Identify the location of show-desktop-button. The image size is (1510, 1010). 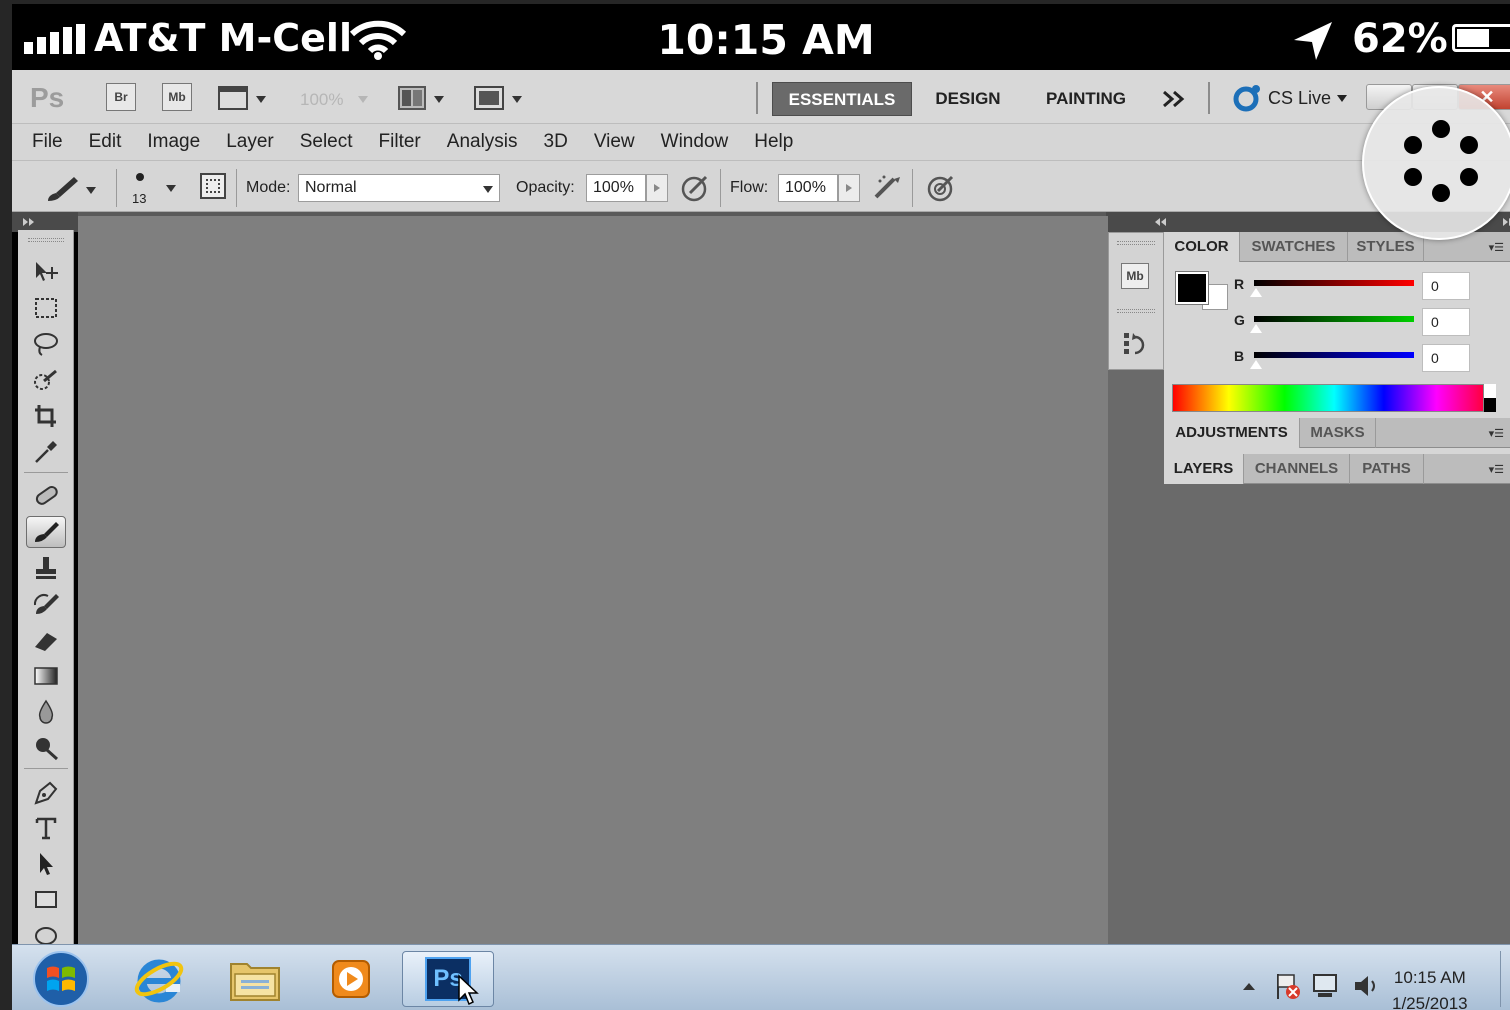
(1504, 979).